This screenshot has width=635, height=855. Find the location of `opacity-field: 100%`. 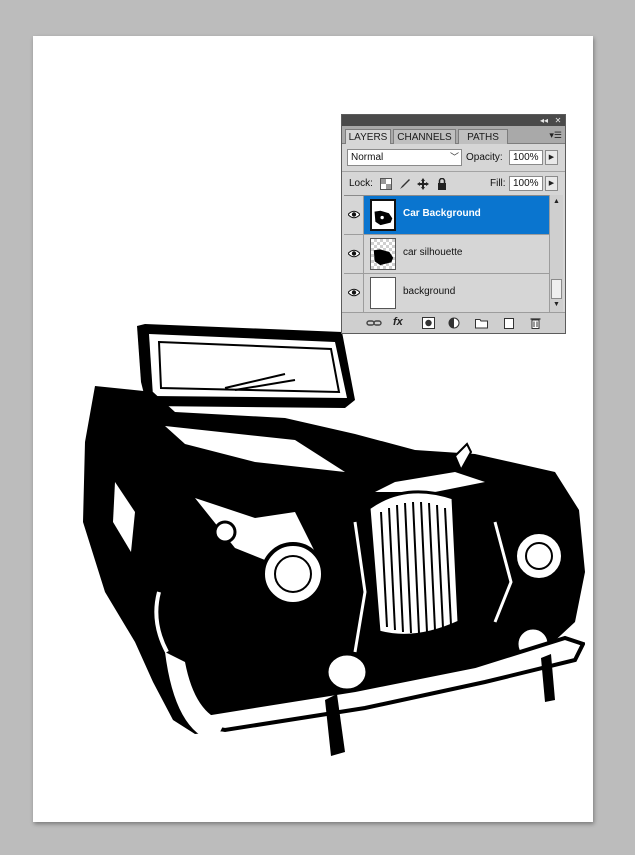

opacity-field: 100% is located at coordinates (526, 157).